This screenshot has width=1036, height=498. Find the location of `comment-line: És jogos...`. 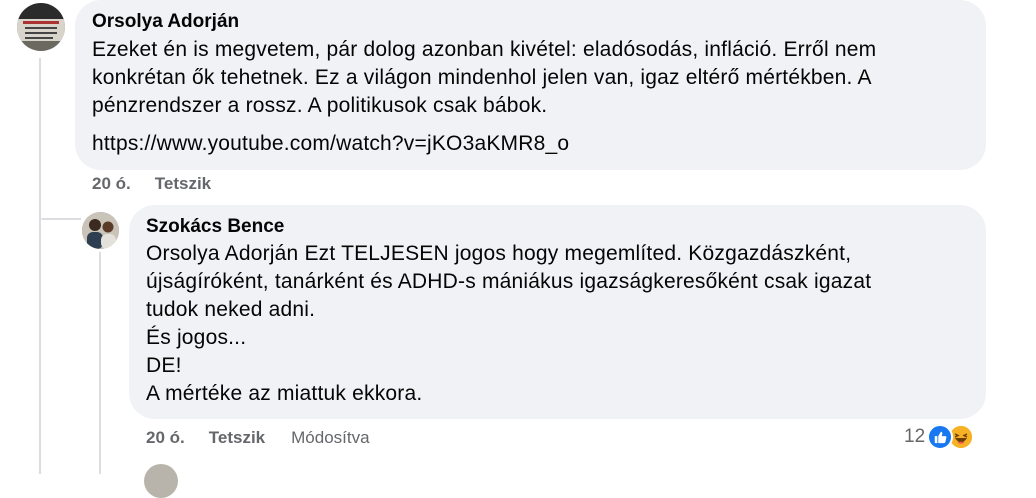

comment-line: És jogos... is located at coordinates (196, 337).